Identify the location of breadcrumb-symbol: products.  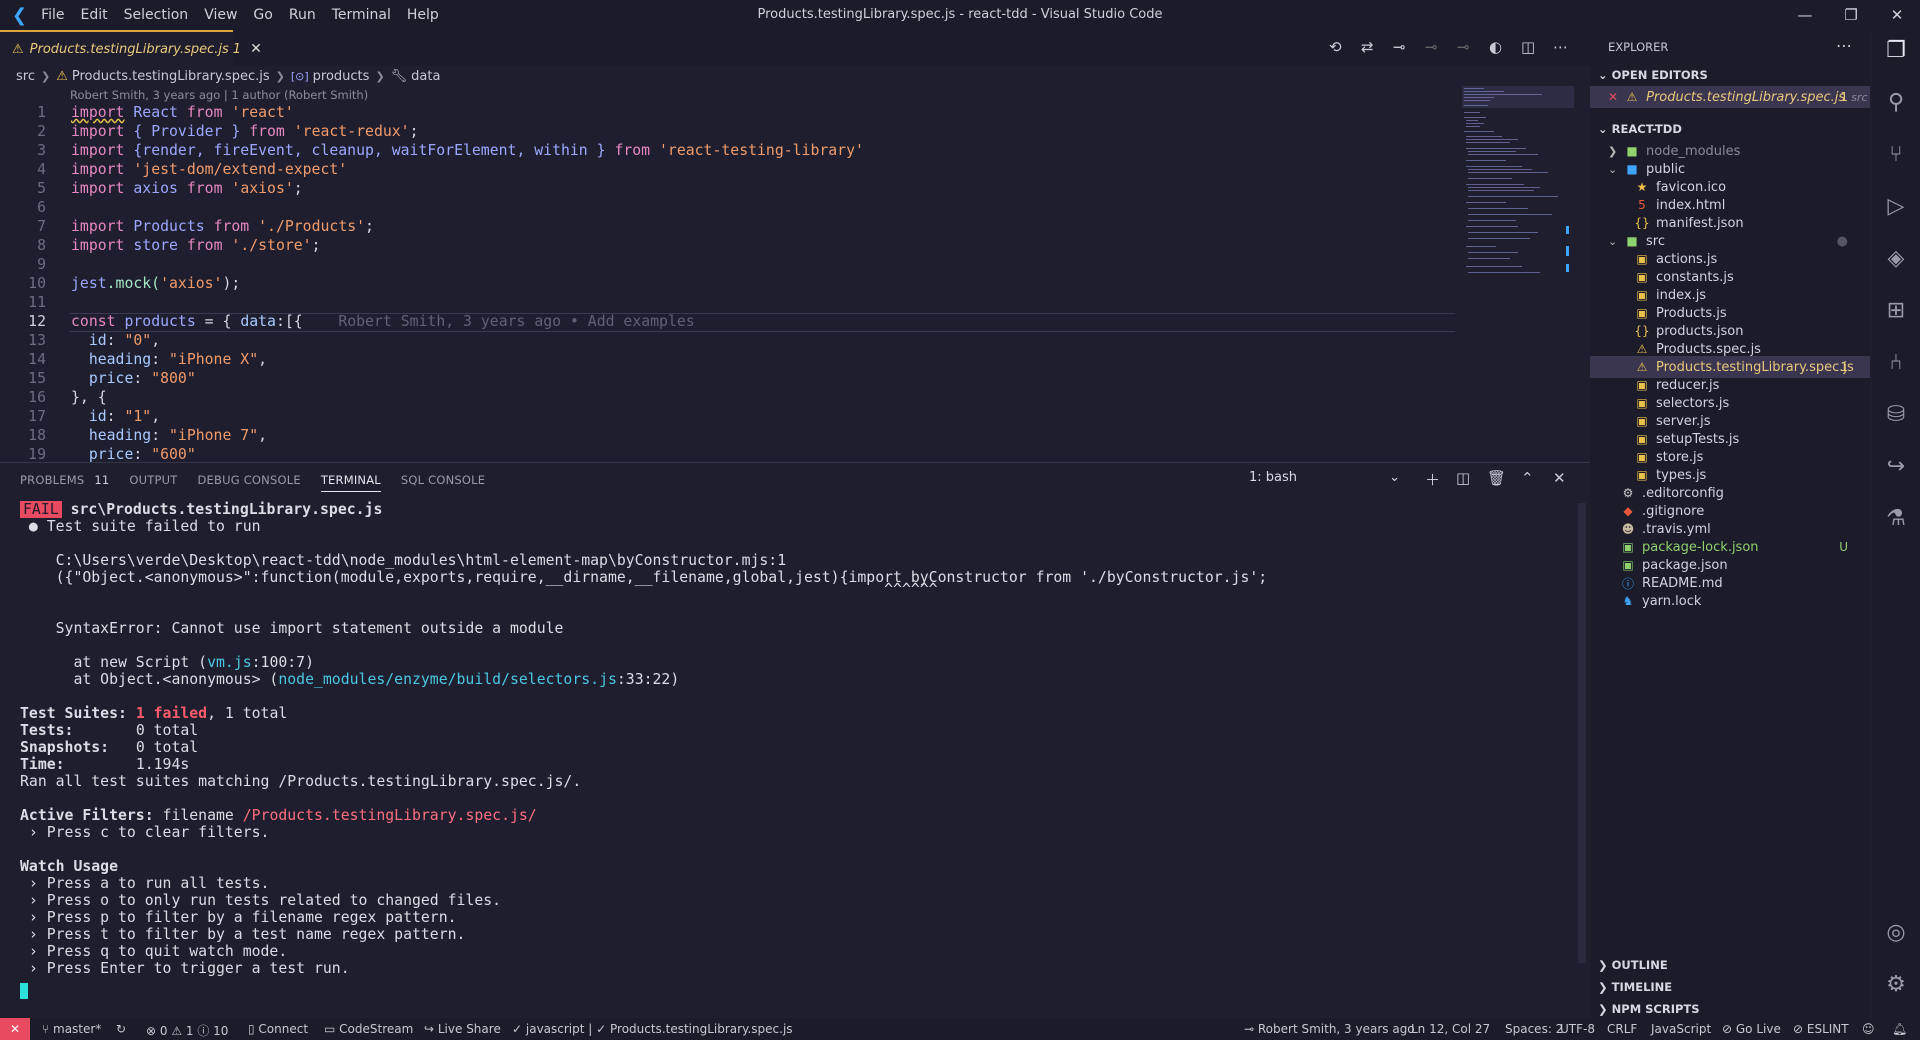
(341, 76).